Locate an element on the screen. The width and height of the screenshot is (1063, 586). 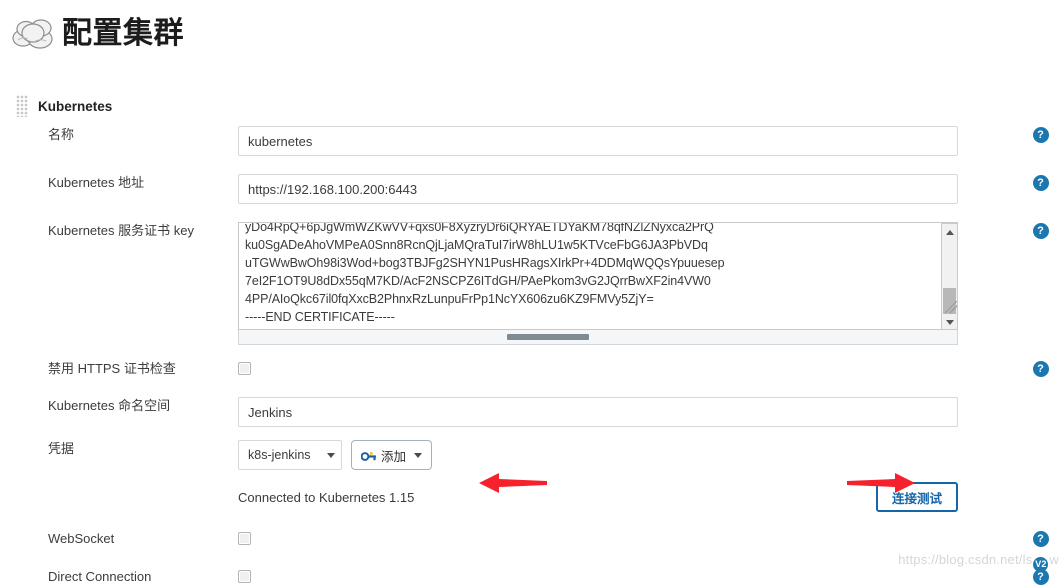
field-row-disable-https-check: 禁用 HTTPS 证书检查 ? is located at coordinates (531, 369).